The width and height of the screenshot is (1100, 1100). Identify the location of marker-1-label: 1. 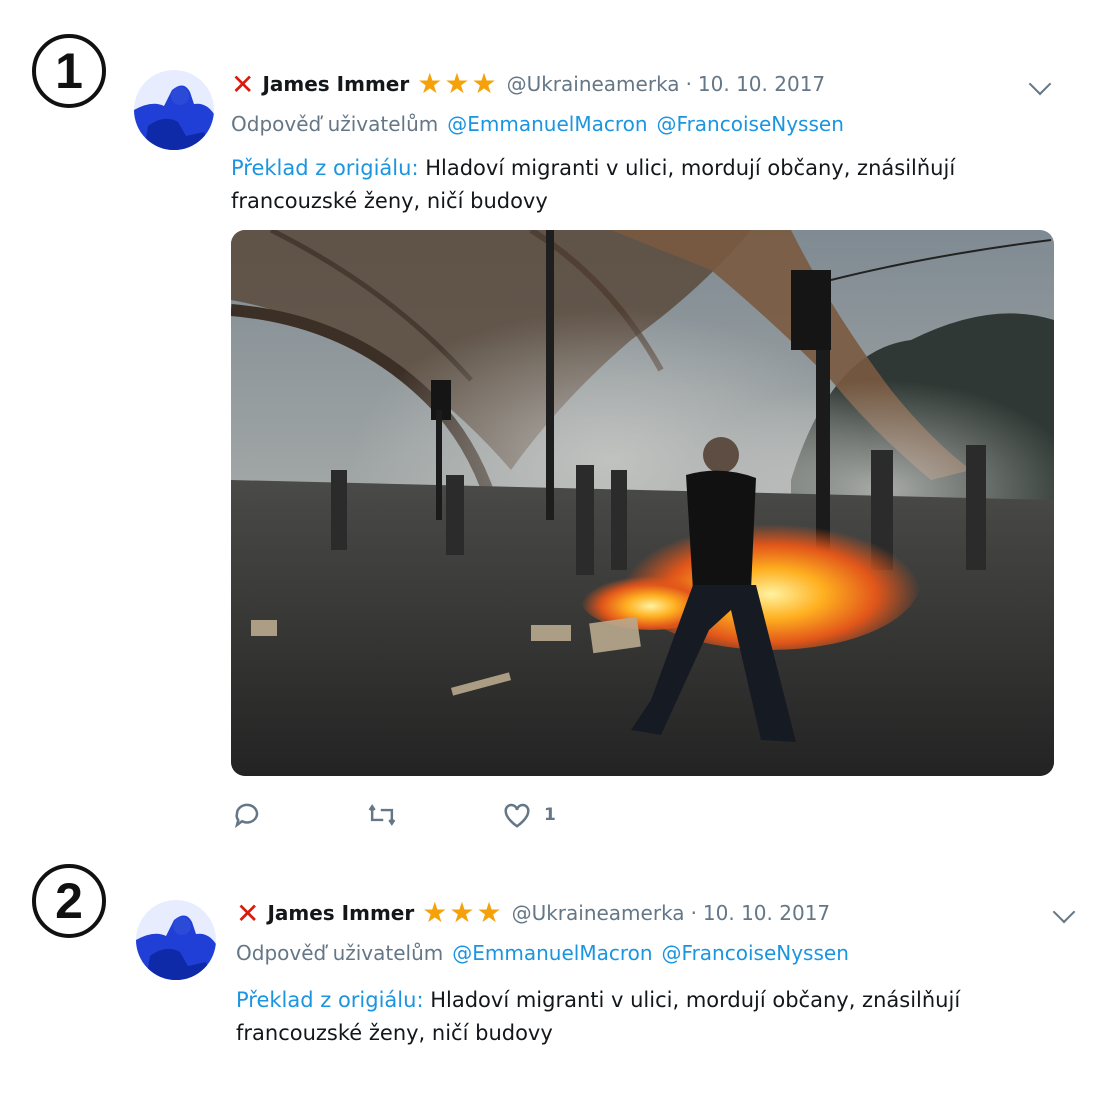
(69, 71).